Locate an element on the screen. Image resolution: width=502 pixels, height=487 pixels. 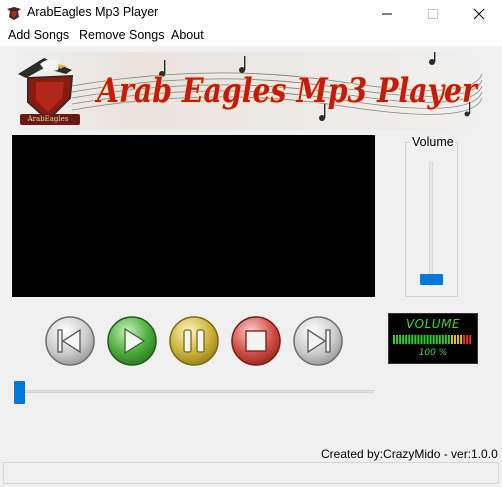
minimize-button is located at coordinates (387, 13).